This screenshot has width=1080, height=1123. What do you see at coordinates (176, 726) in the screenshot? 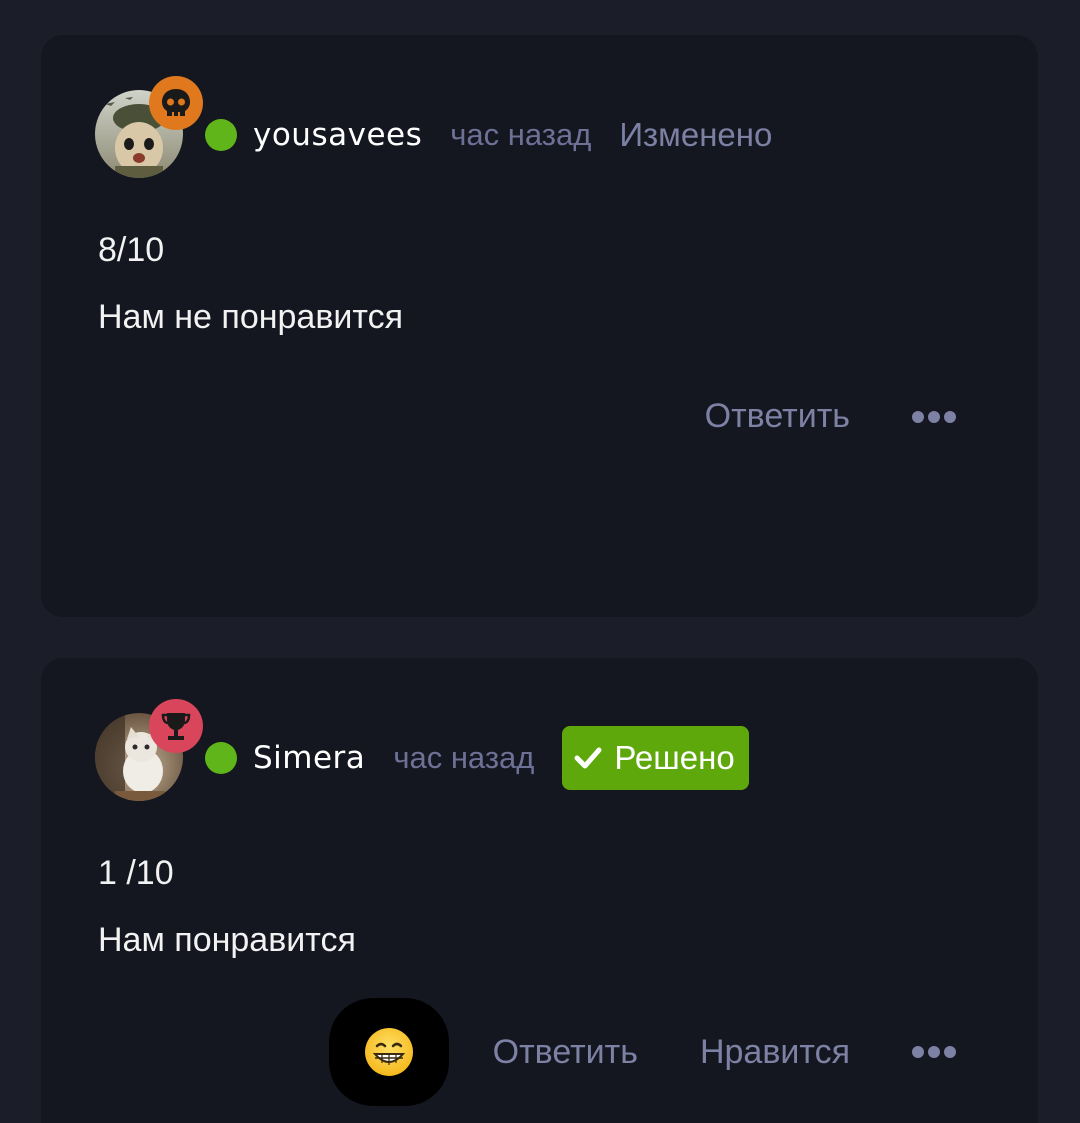
I see `trophy-badge-icon` at bounding box center [176, 726].